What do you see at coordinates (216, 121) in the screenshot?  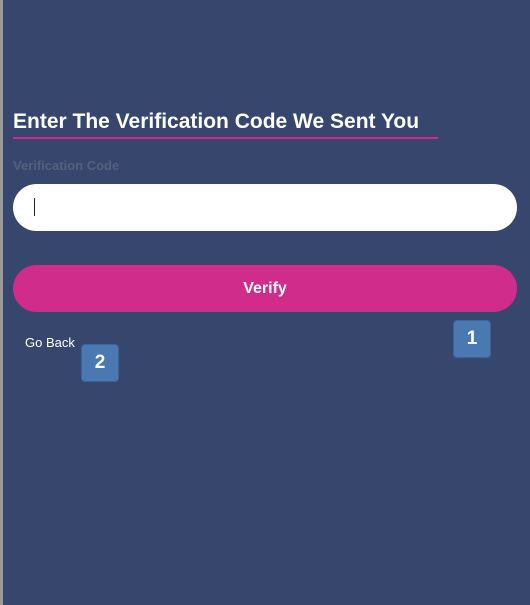 I see `page-title: Enter The Verification Code We Sent You` at bounding box center [216, 121].